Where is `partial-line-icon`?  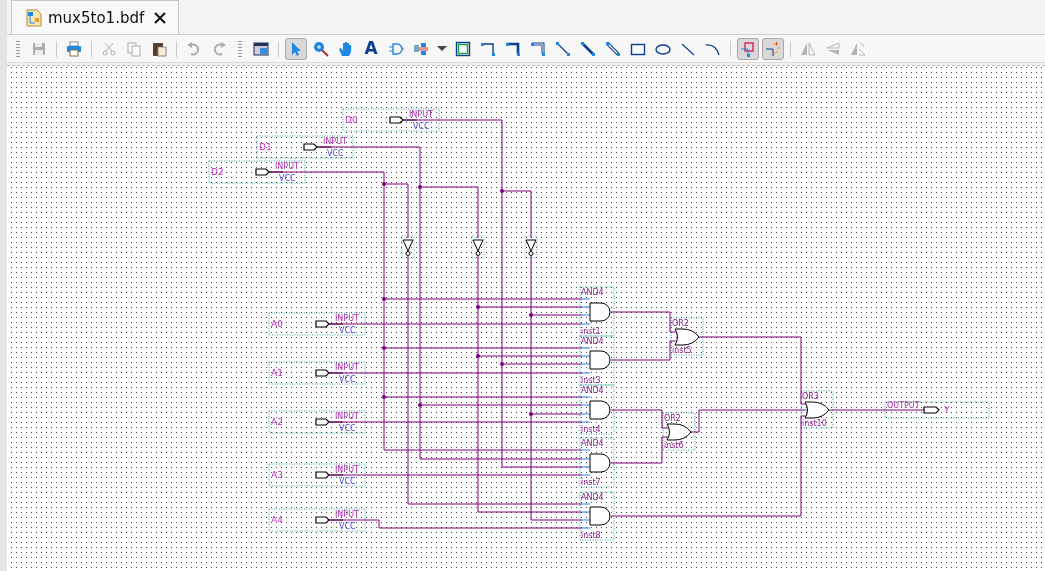 partial-line-icon is located at coordinates (773, 48).